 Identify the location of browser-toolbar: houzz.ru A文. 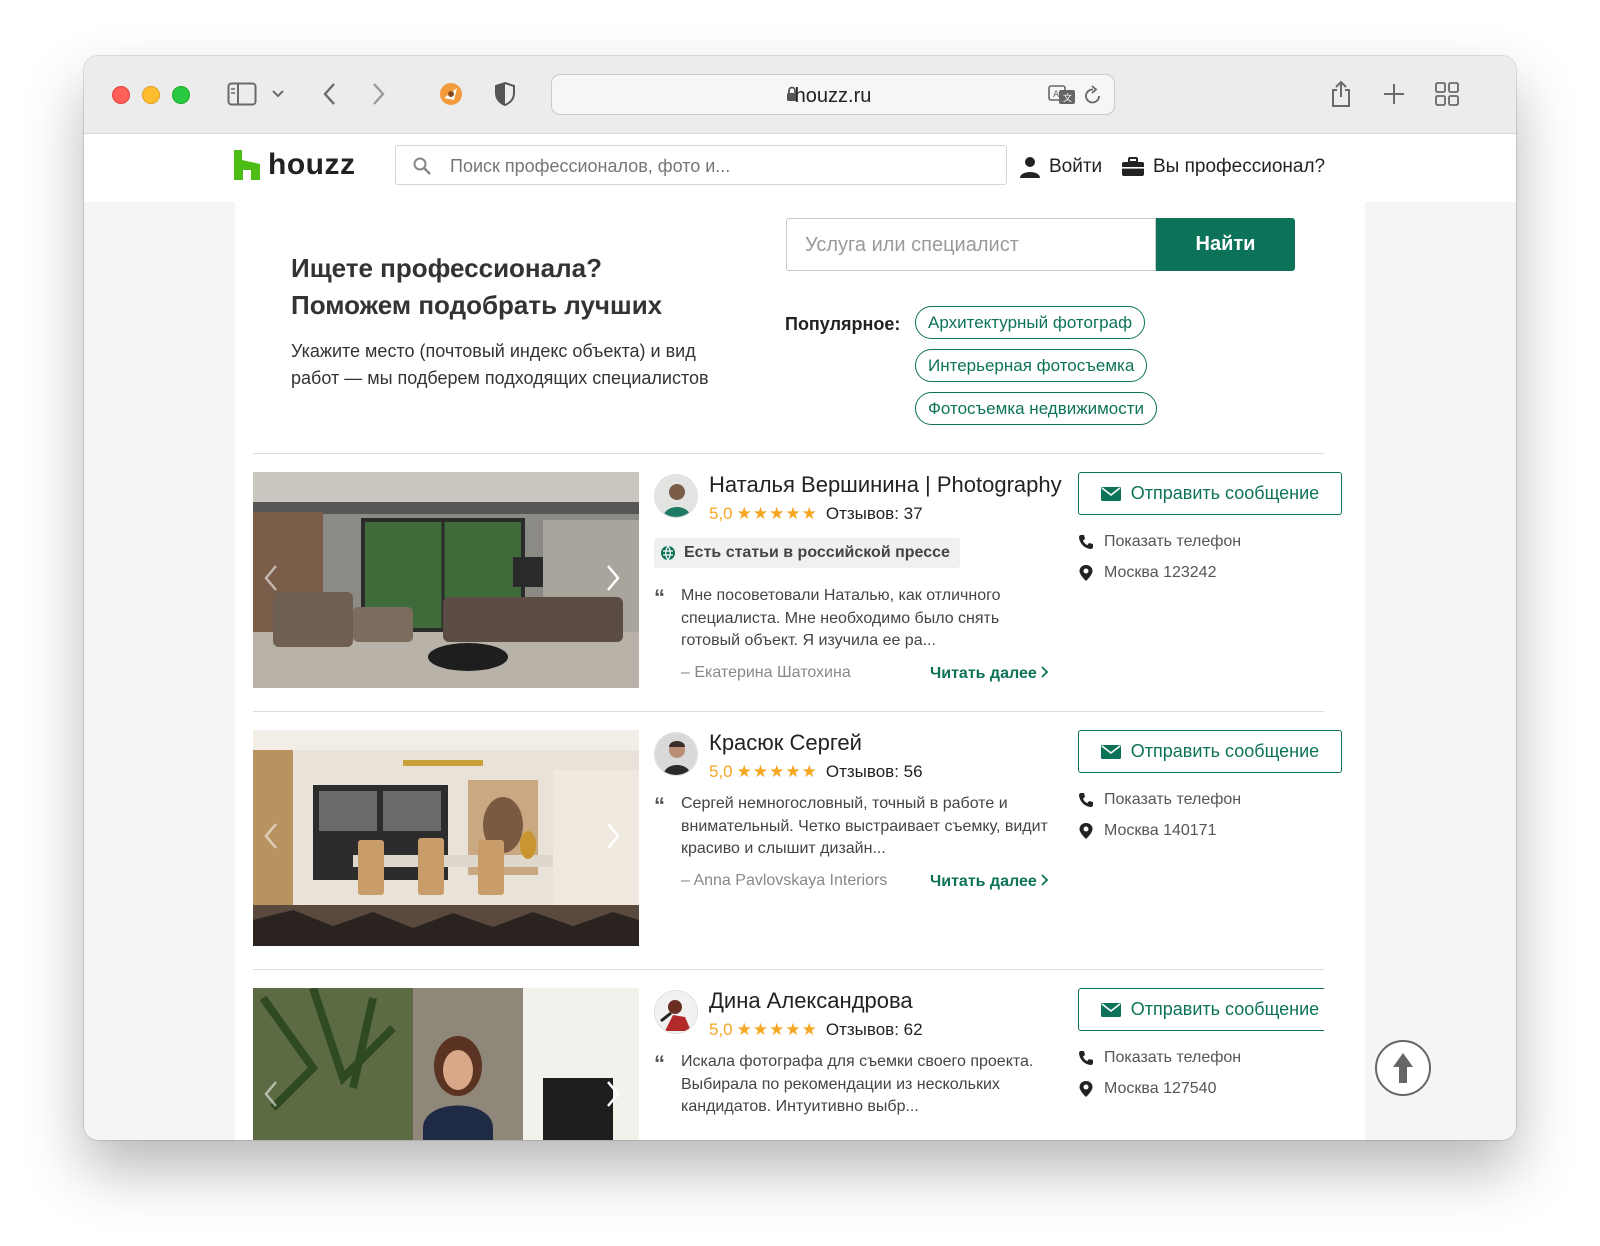
(800, 95).